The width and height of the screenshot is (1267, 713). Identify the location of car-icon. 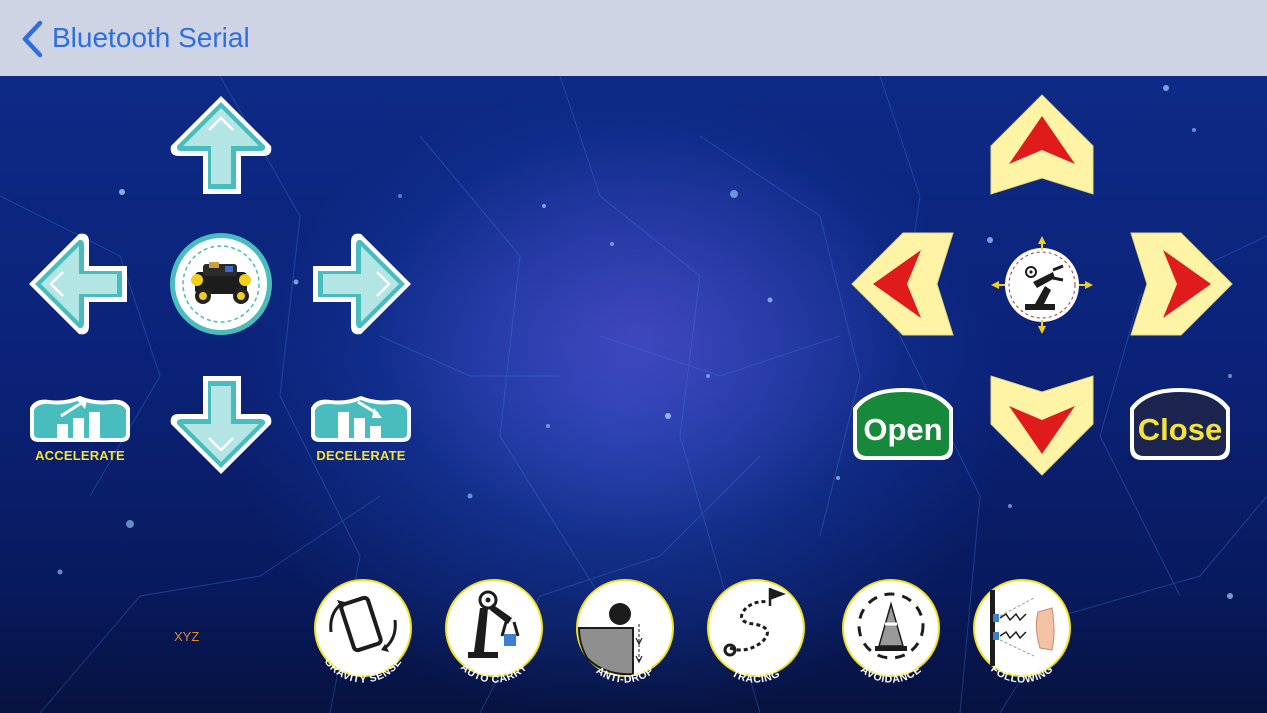
(221, 284).